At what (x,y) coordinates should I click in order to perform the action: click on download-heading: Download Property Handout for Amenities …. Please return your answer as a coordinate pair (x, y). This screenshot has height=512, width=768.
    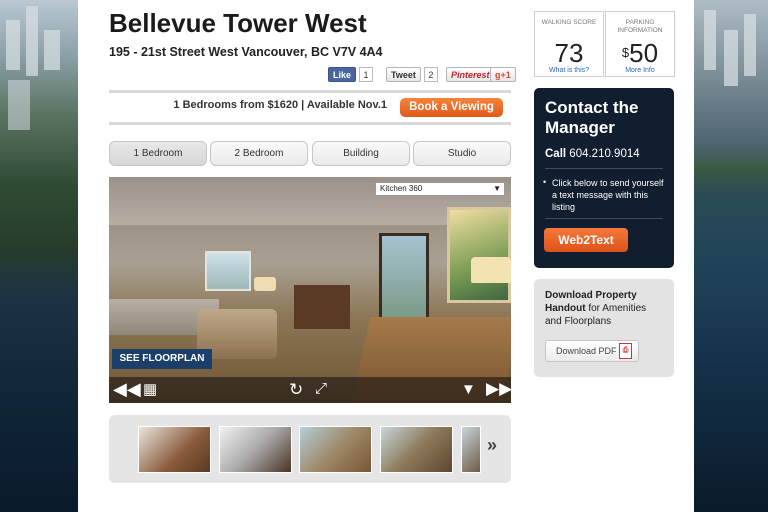
    Looking at the image, I should click on (605, 308).